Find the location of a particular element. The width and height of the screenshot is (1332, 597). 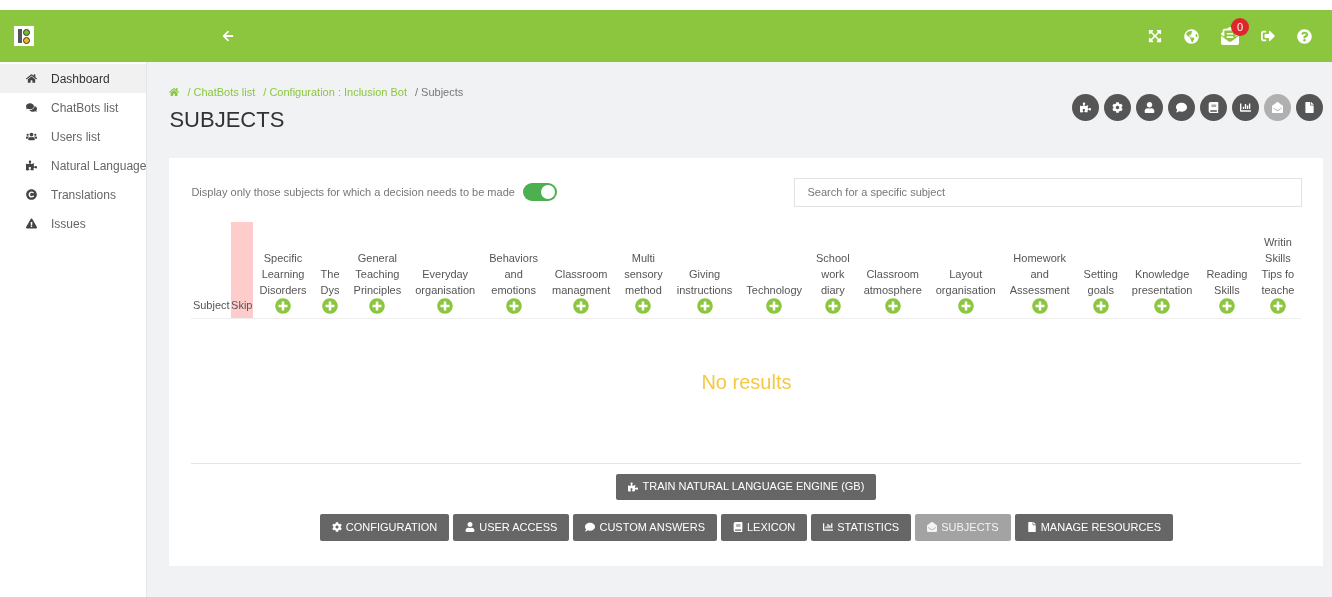

nav-button: USER ACCESS is located at coordinates (511, 527).